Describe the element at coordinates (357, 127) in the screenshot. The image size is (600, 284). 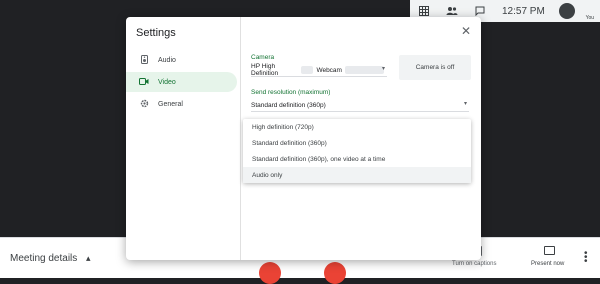
I see `option-hd-720p: High definition (720p)` at that location.